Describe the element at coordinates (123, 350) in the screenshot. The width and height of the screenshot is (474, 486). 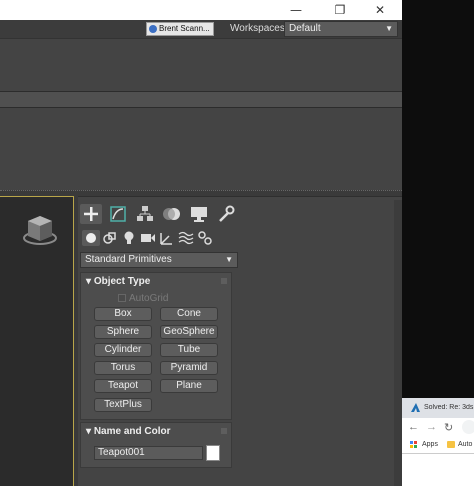
I see `cylinder-button: Cylinder` at that location.